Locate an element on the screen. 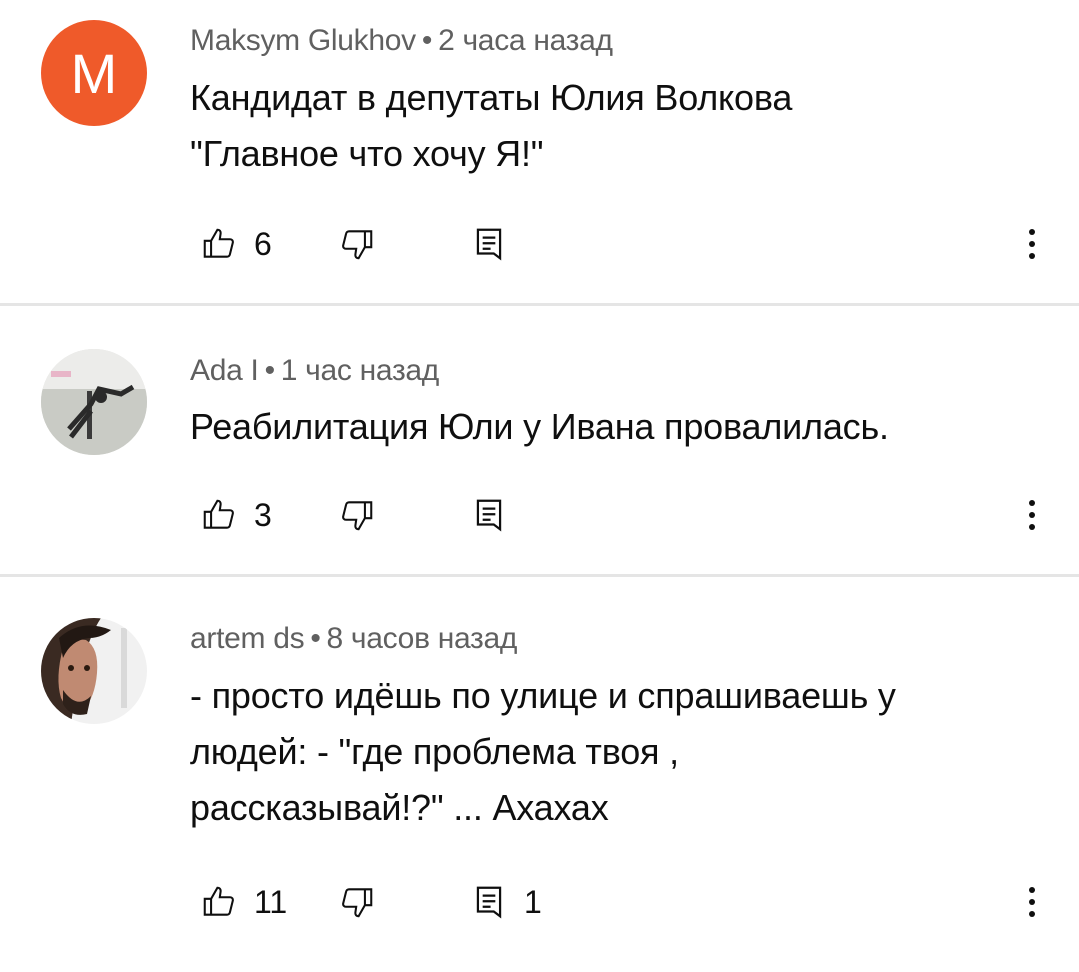 The image size is (1079, 972). avatar-letter: M is located at coordinates (94, 73).